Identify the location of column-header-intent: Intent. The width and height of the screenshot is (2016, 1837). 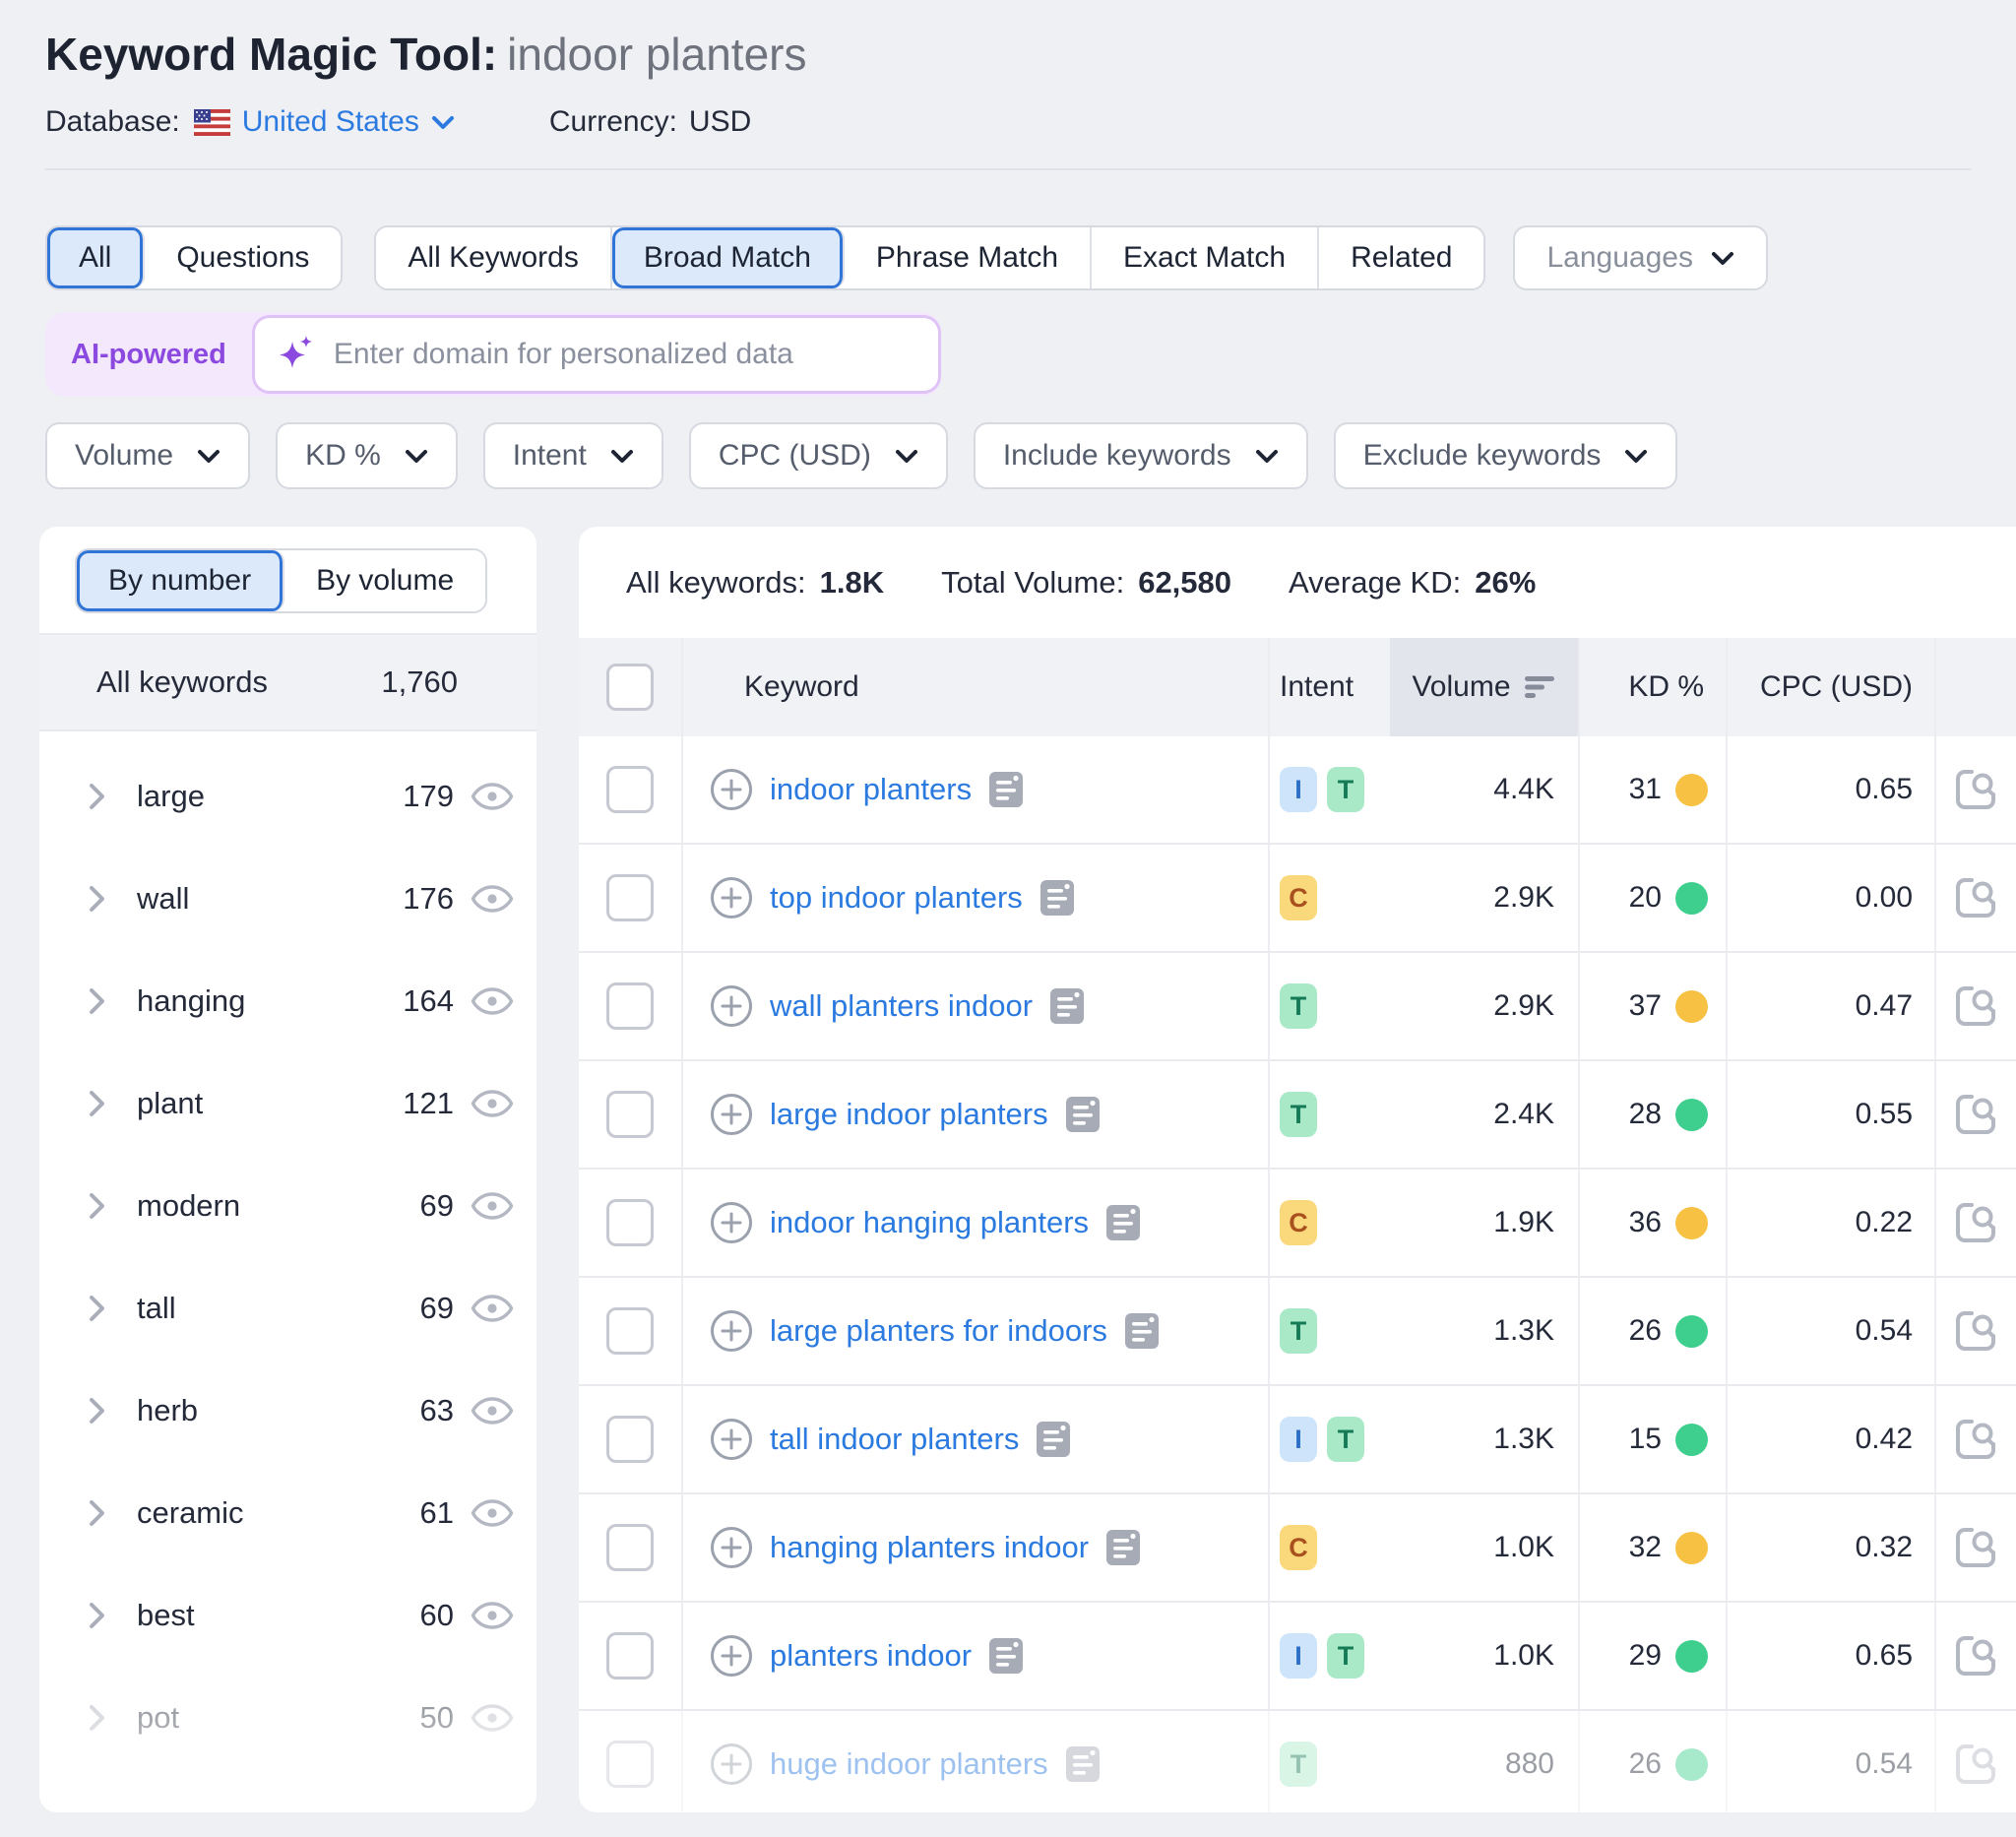
(1317, 687).